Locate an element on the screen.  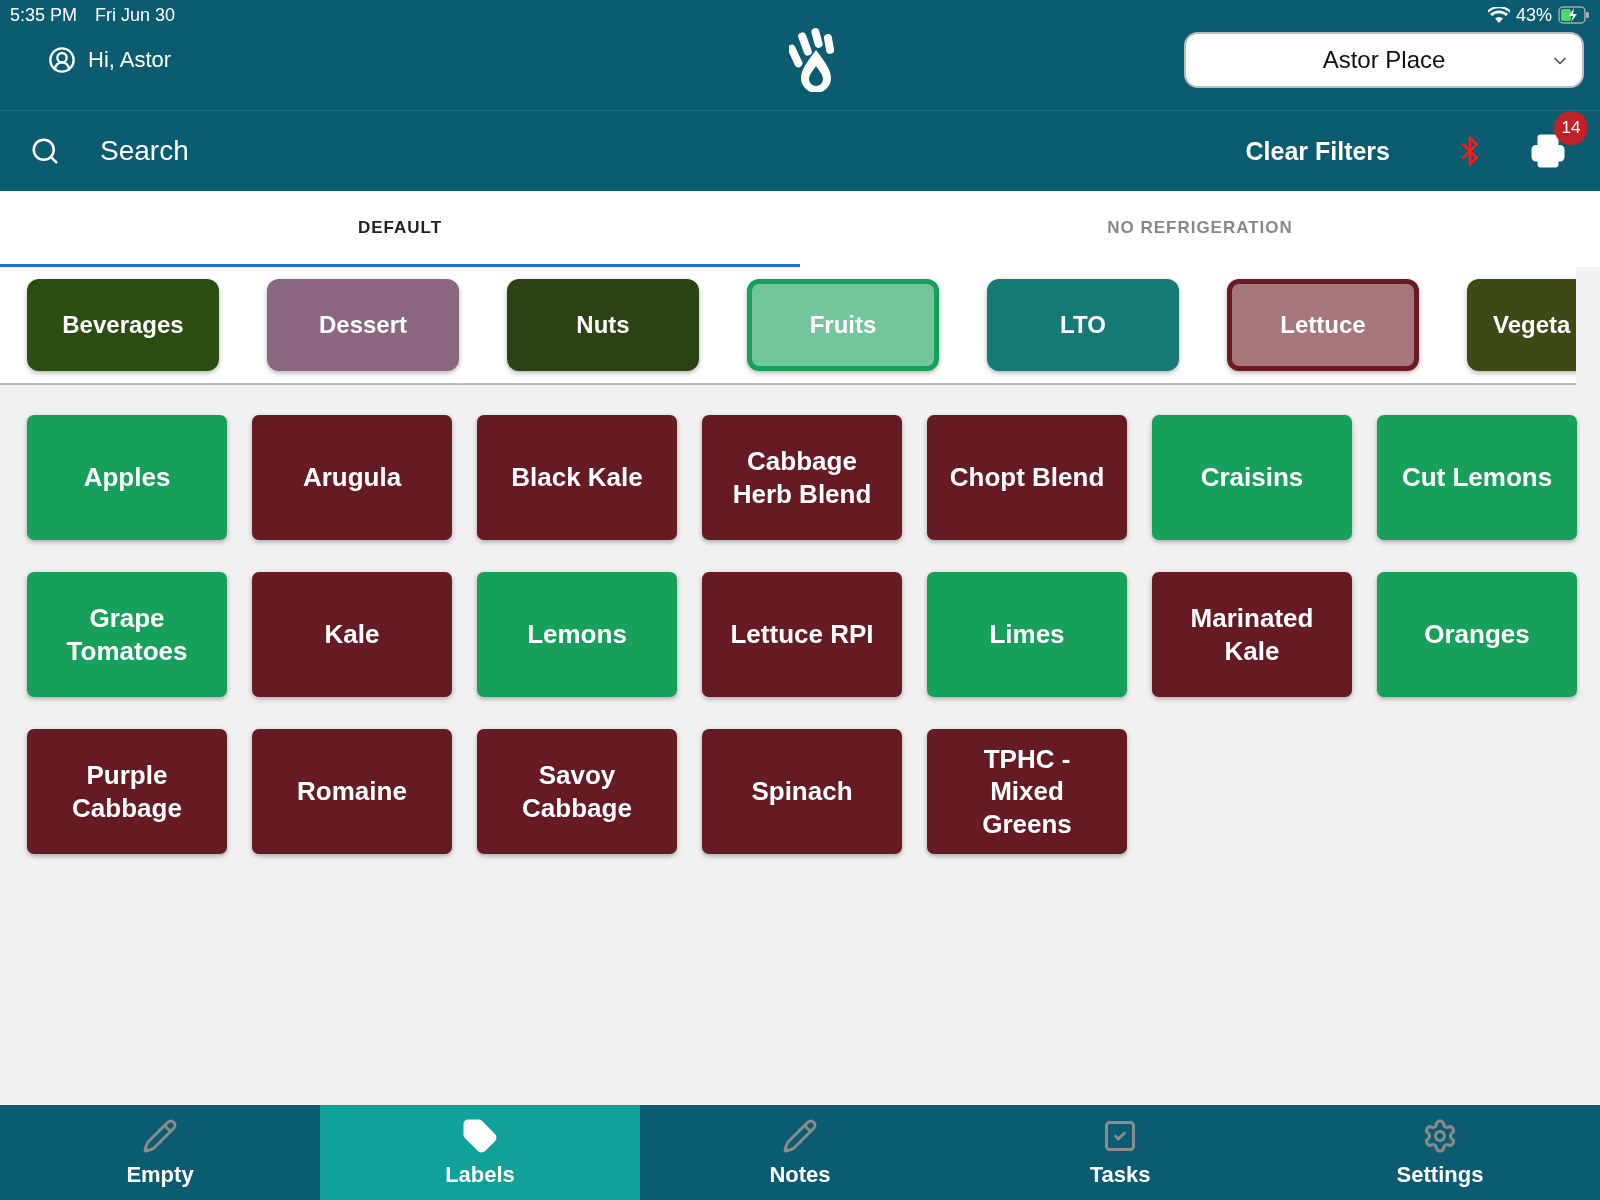
item-tile: Savoy Cabbage is located at coordinates (577, 791).